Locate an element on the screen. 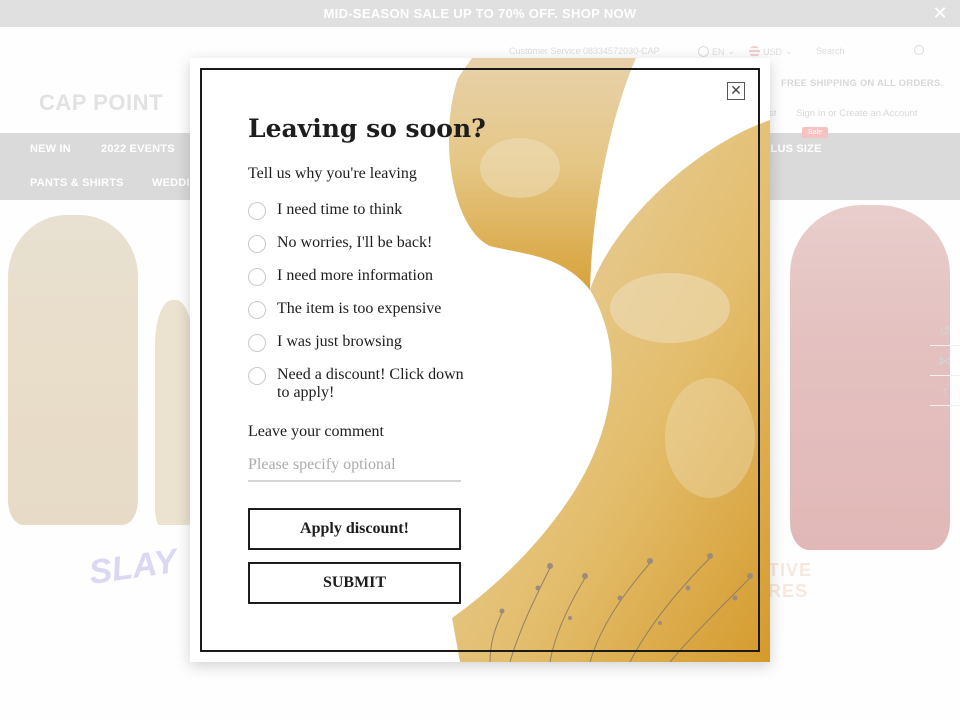  reason-option: I was just browsing is located at coordinates (363, 342).